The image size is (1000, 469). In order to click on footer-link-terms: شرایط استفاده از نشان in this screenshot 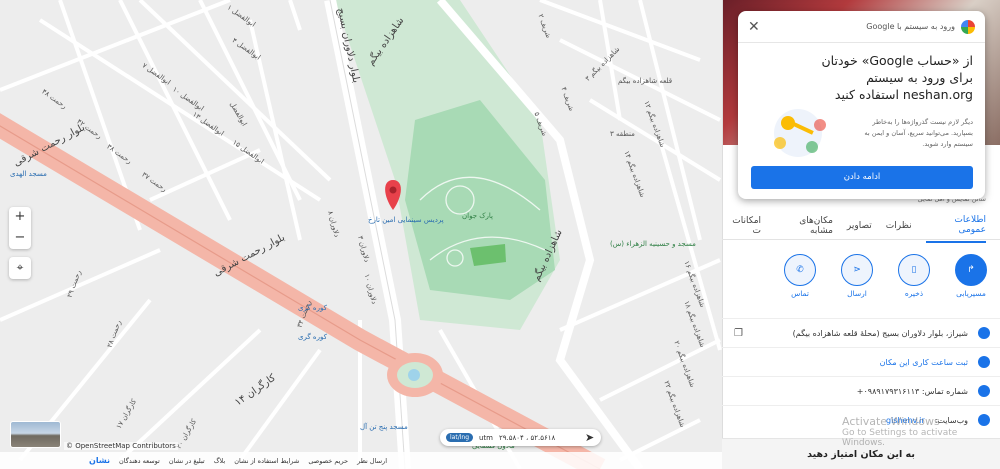, I will do `click(266, 461)`.